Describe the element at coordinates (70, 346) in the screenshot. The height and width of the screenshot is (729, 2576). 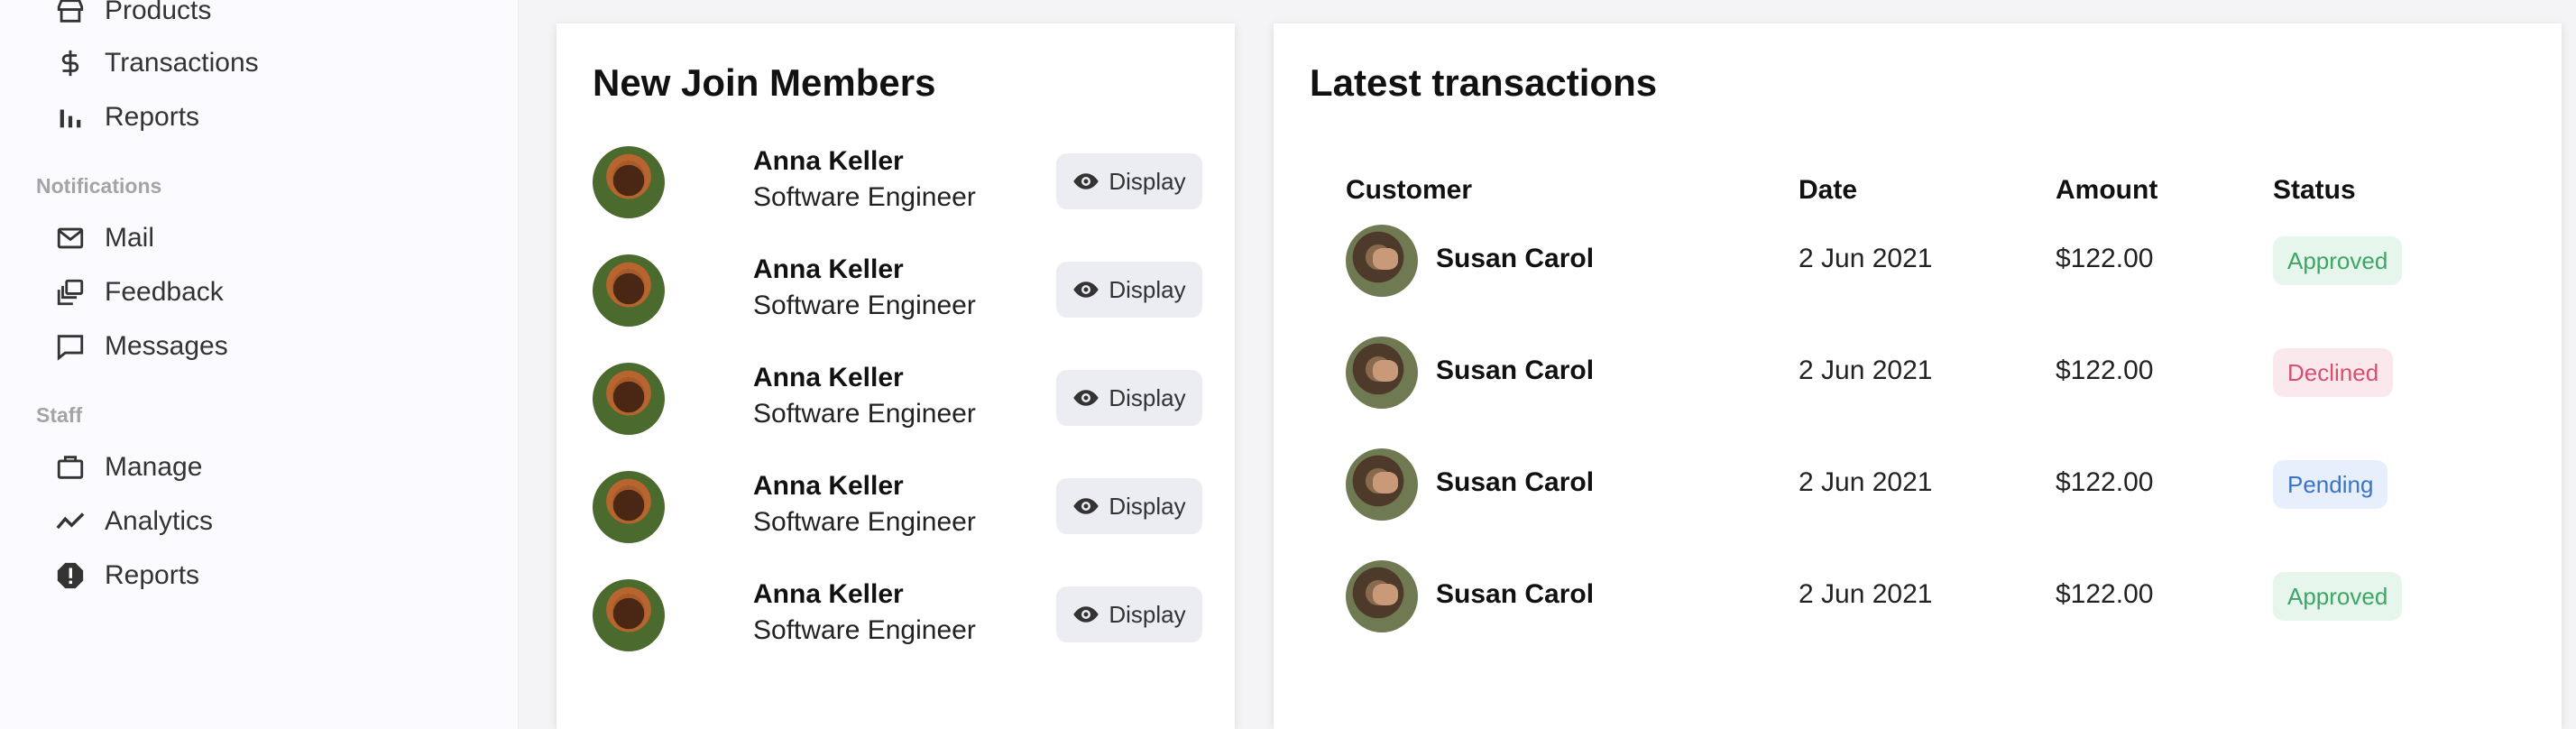
I see `message-icon` at that location.